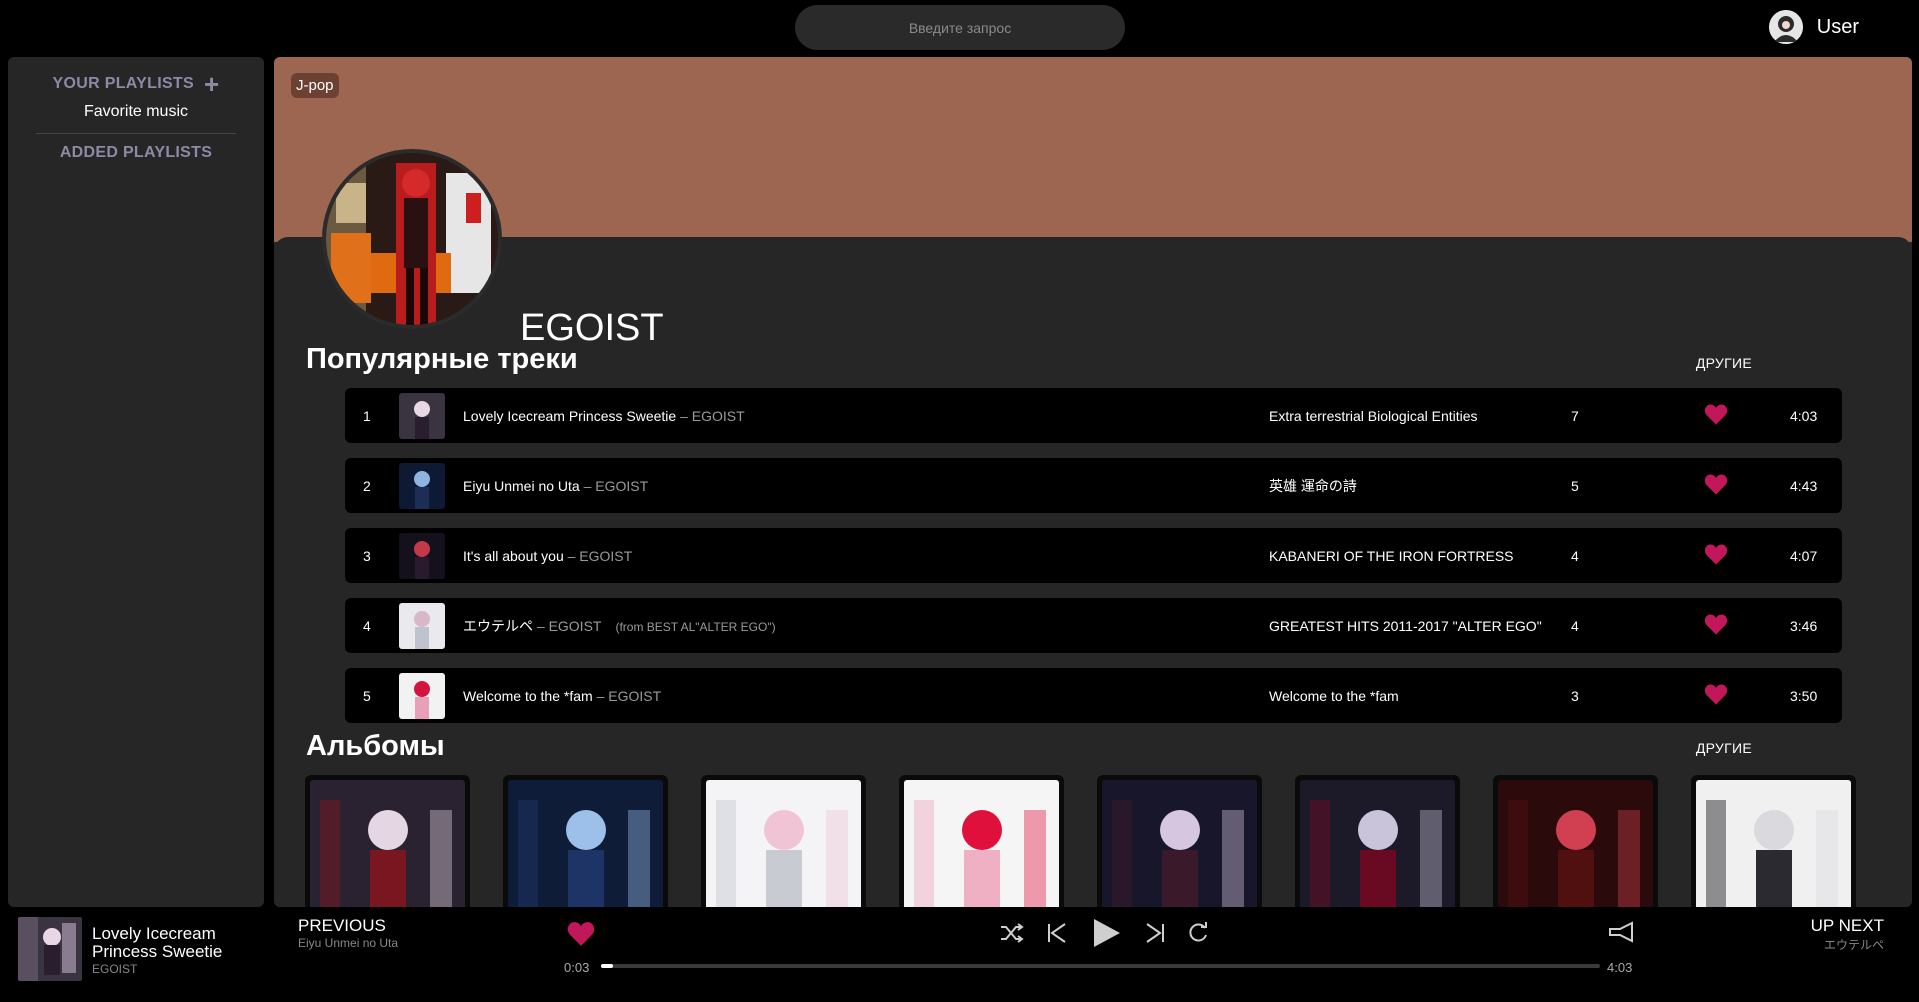 The height and width of the screenshot is (1002, 1919). What do you see at coordinates (367, 485) in the screenshot?
I see `track-number: 2` at bounding box center [367, 485].